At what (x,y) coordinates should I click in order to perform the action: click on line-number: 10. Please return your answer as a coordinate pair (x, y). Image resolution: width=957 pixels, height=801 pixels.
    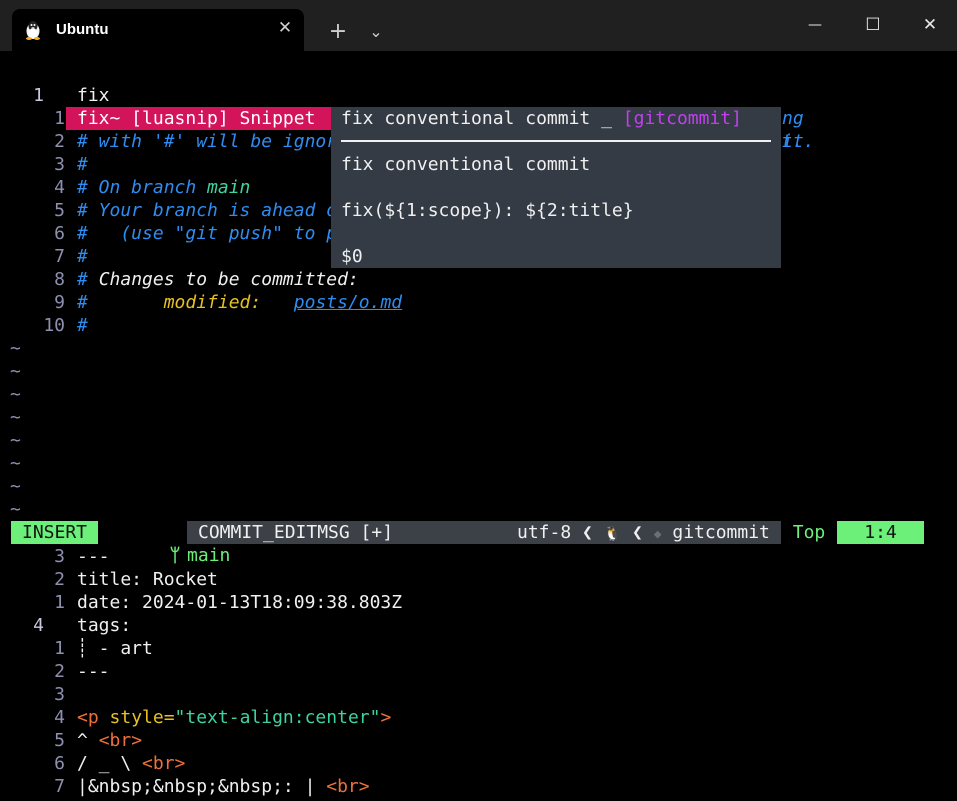
    Looking at the image, I should click on (54, 325).